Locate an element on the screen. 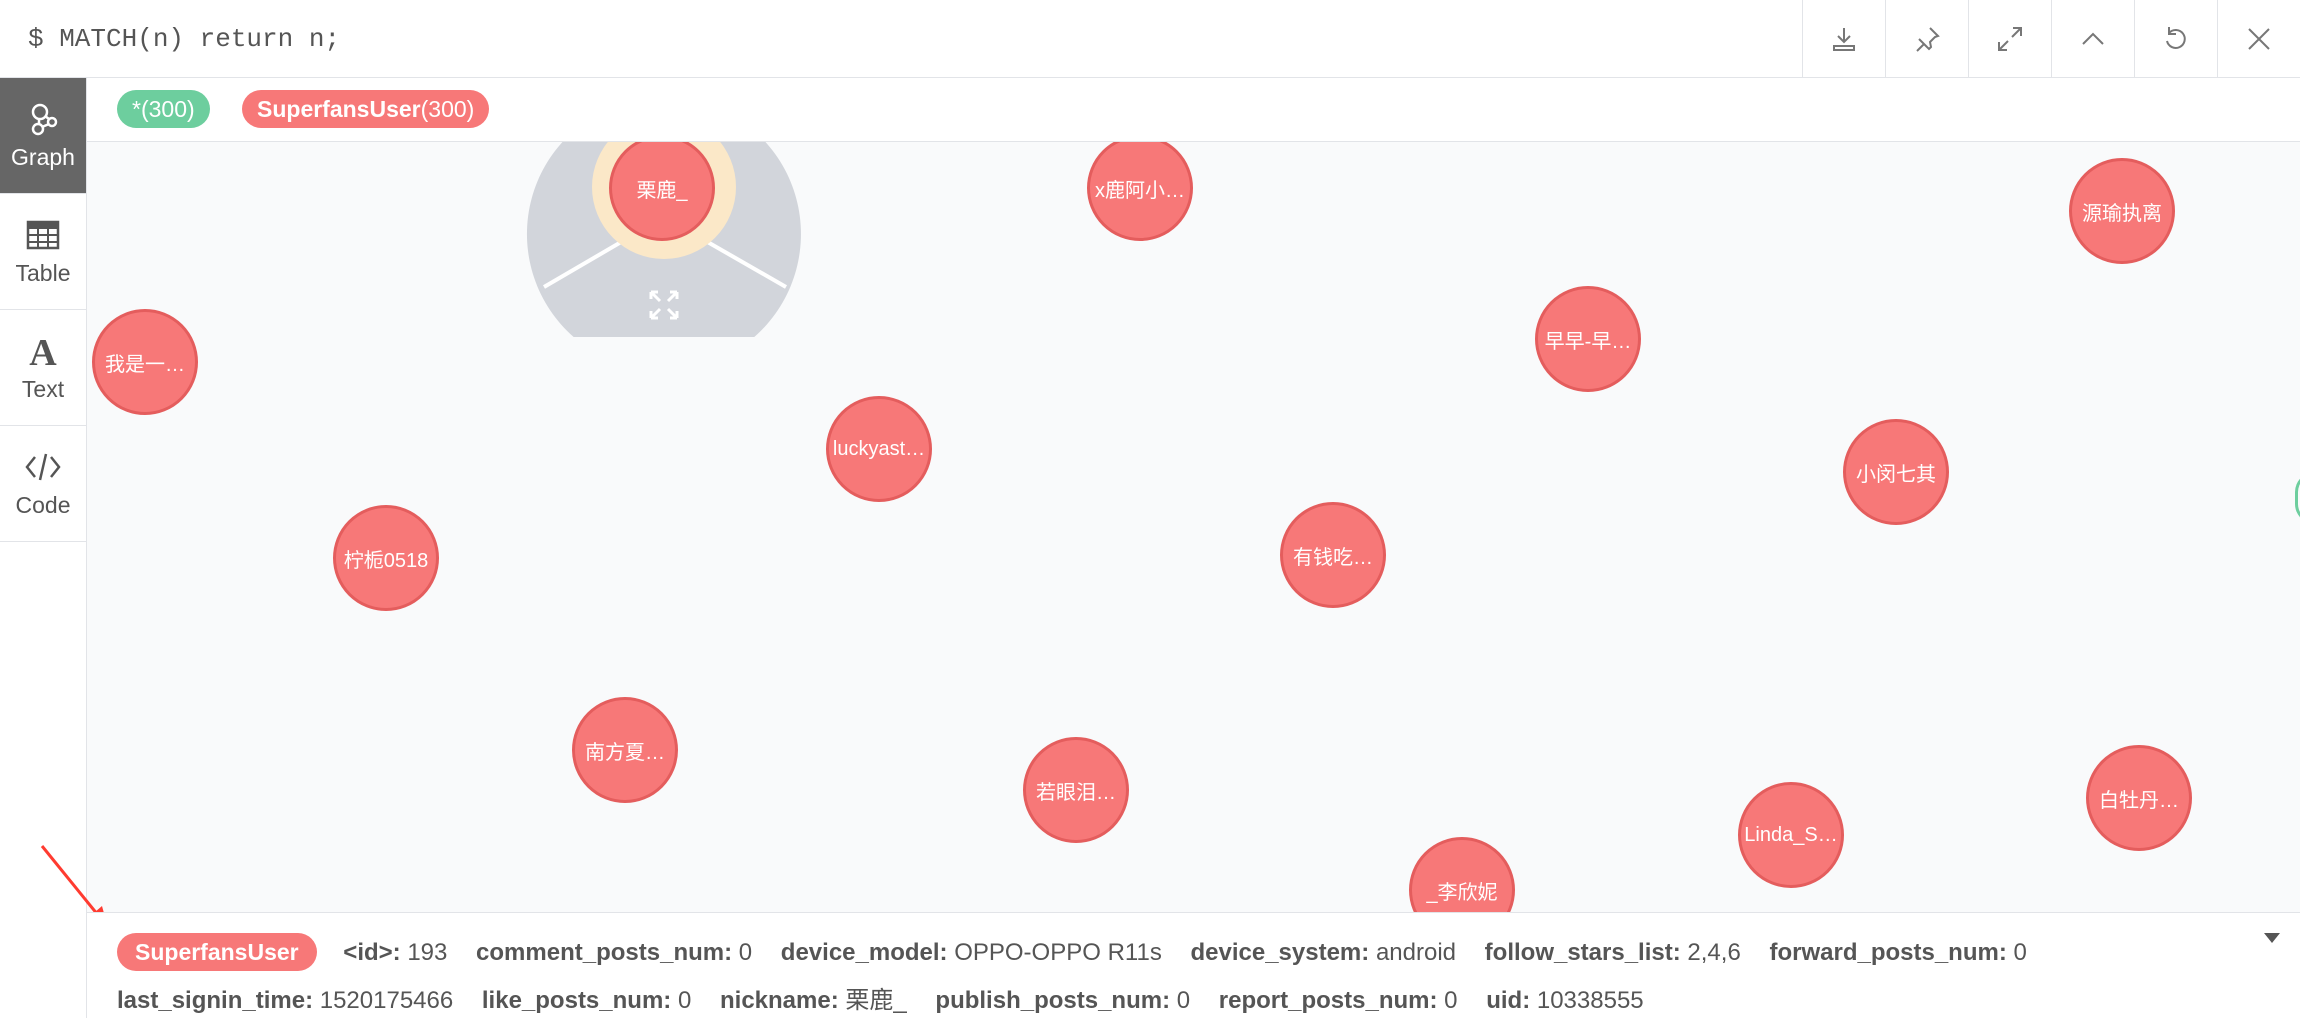 Image resolution: width=2300 pixels, height=1019 pixels. text-icon: A is located at coordinates (43, 351).